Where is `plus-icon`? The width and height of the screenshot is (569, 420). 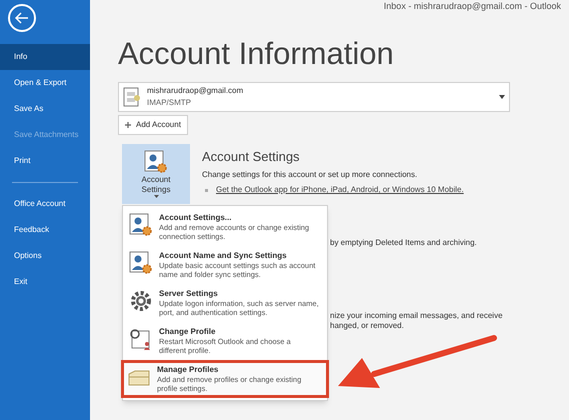 plus-icon is located at coordinates (128, 125).